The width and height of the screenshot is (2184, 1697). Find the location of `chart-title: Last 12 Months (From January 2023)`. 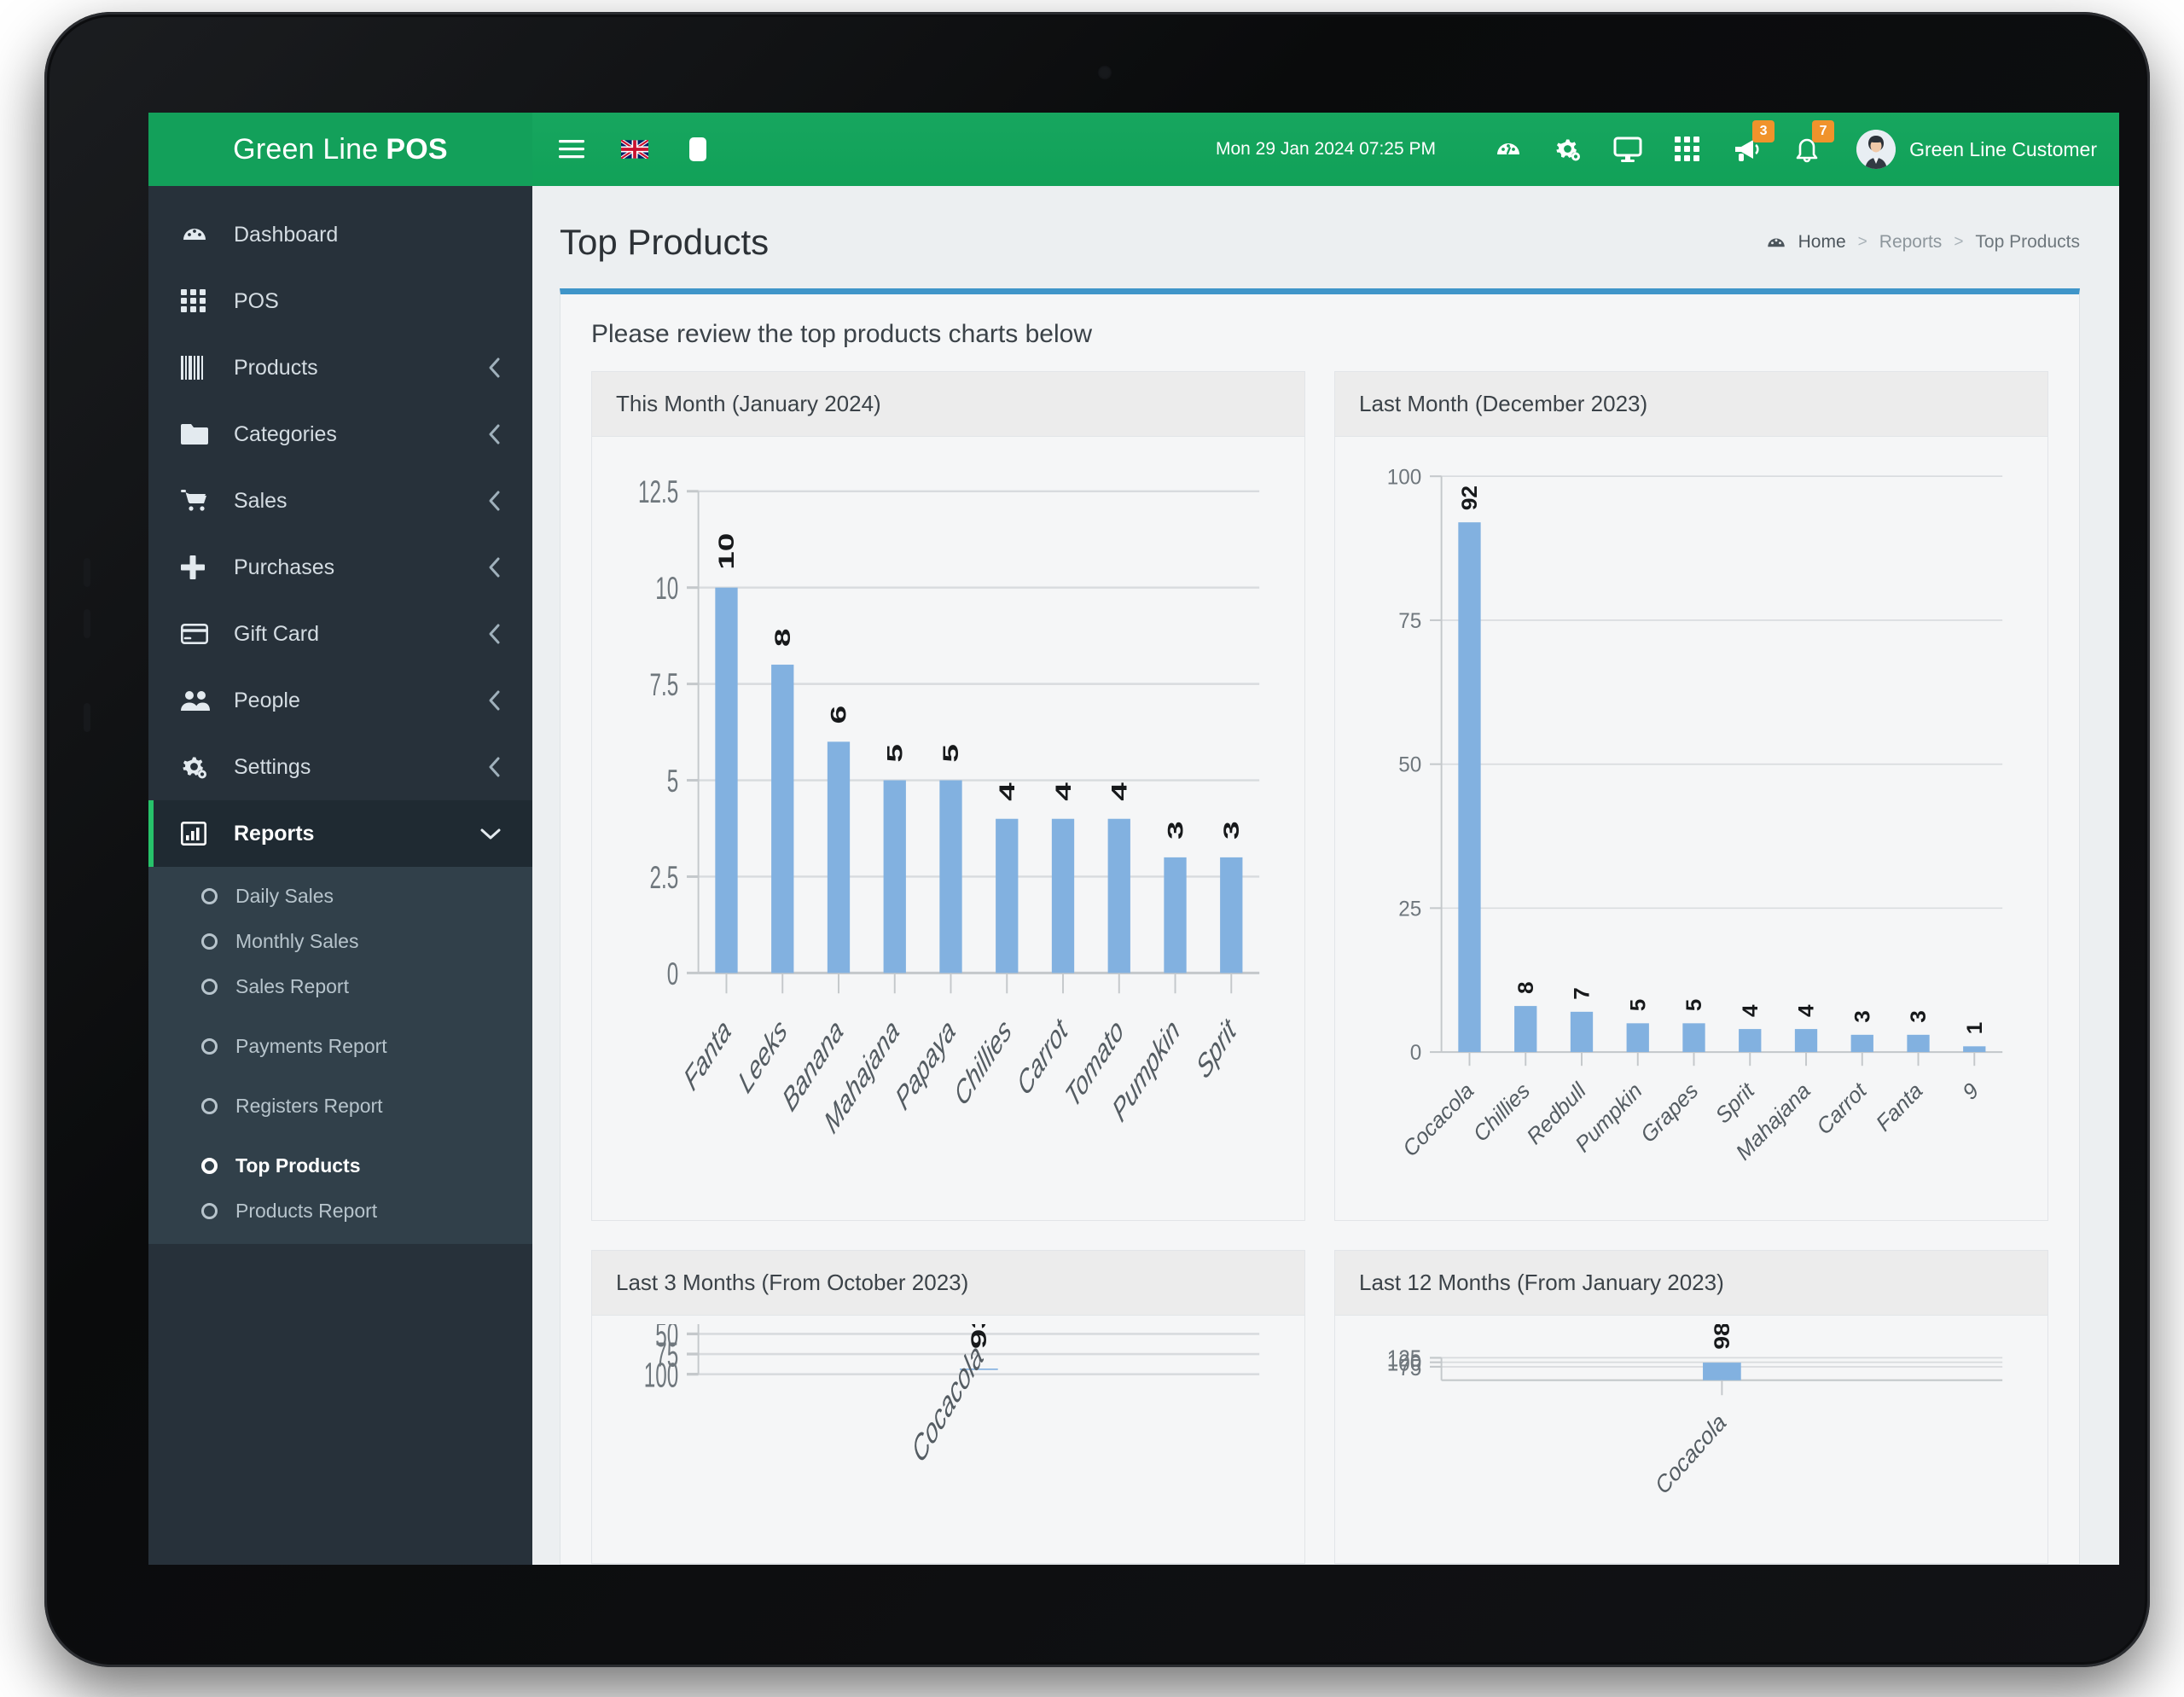

chart-title: Last 12 Months (From January 2023) is located at coordinates (1692, 1283).